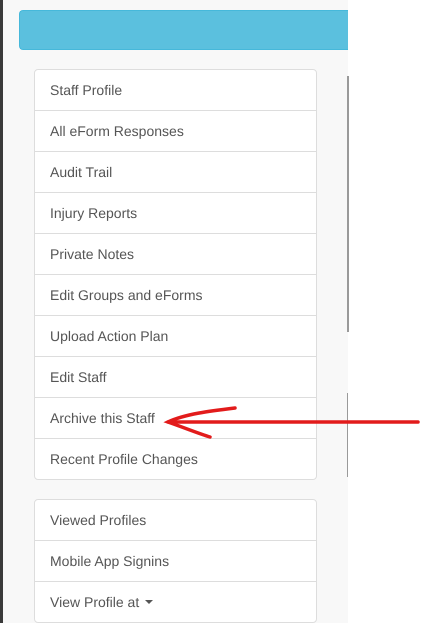 The height and width of the screenshot is (623, 421). What do you see at coordinates (175, 458) in the screenshot?
I see `menu-item: Recent Profile Changes` at bounding box center [175, 458].